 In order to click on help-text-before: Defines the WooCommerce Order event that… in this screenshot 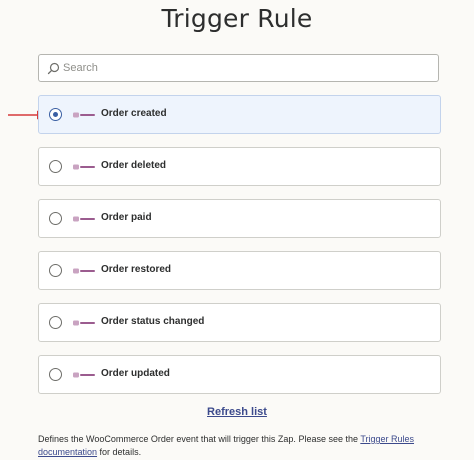, I will do `click(199, 439)`.